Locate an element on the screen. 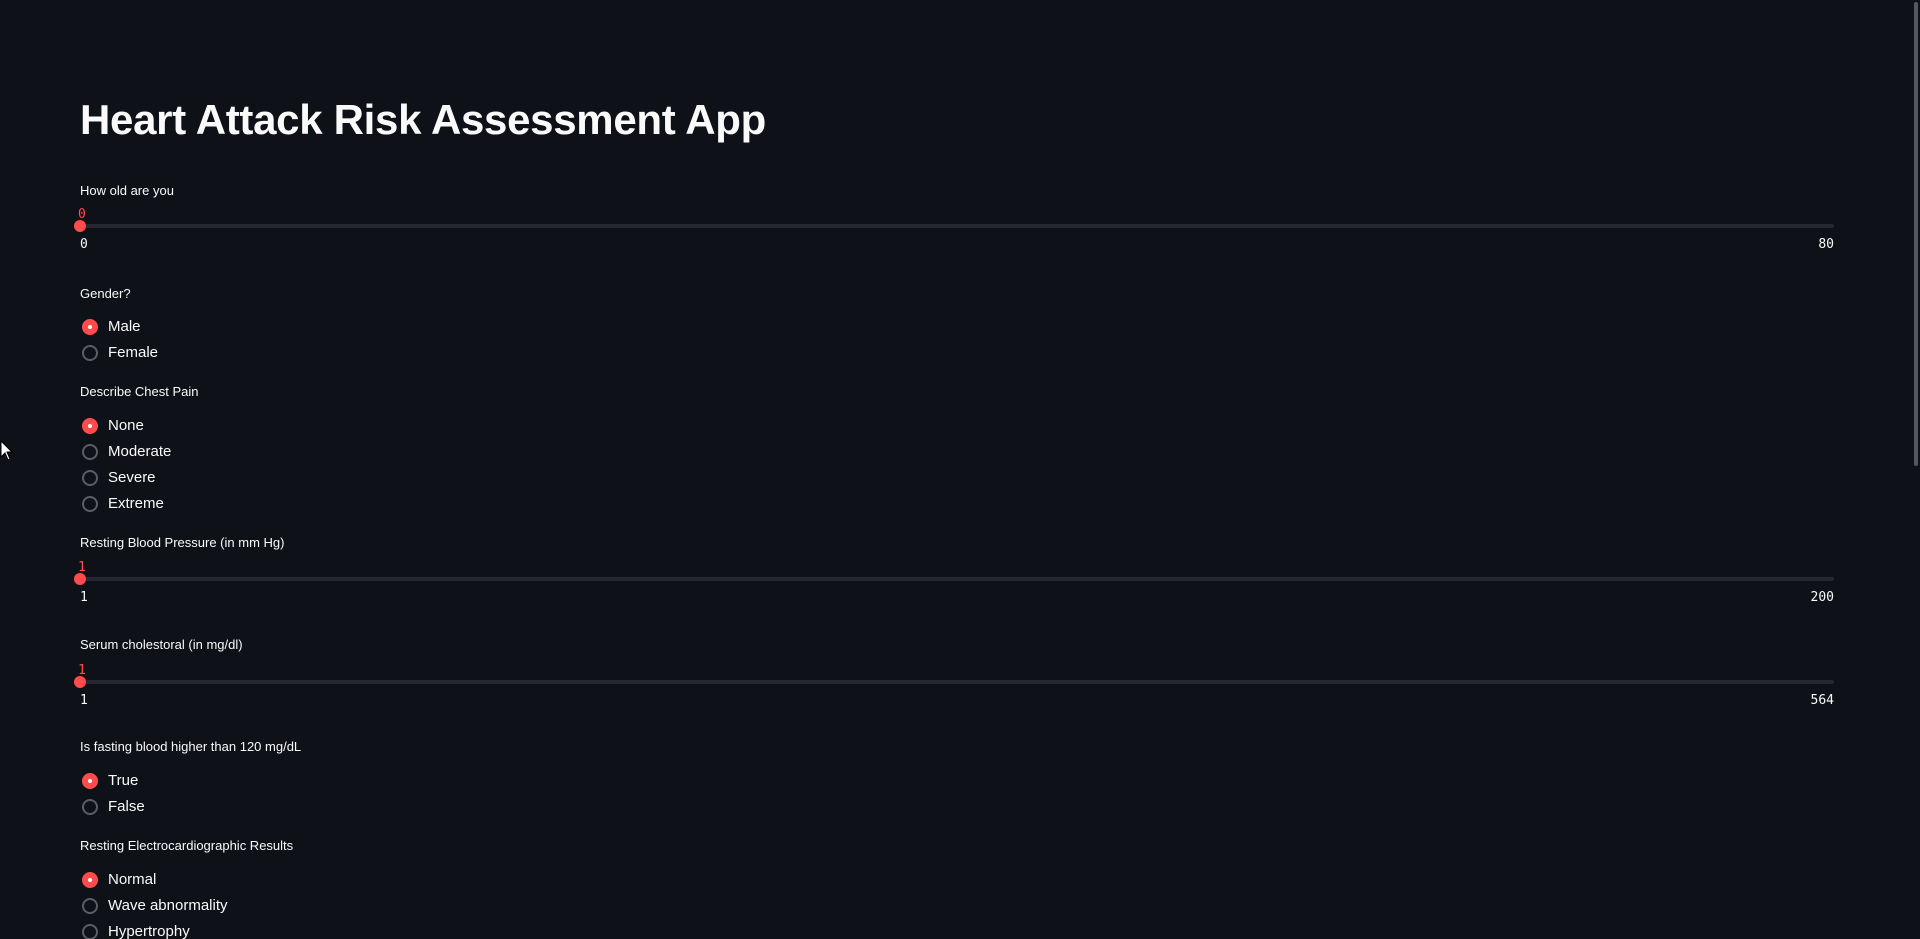 The height and width of the screenshot is (939, 1920). gender-radio-group: Male Female is located at coordinates (280, 340).